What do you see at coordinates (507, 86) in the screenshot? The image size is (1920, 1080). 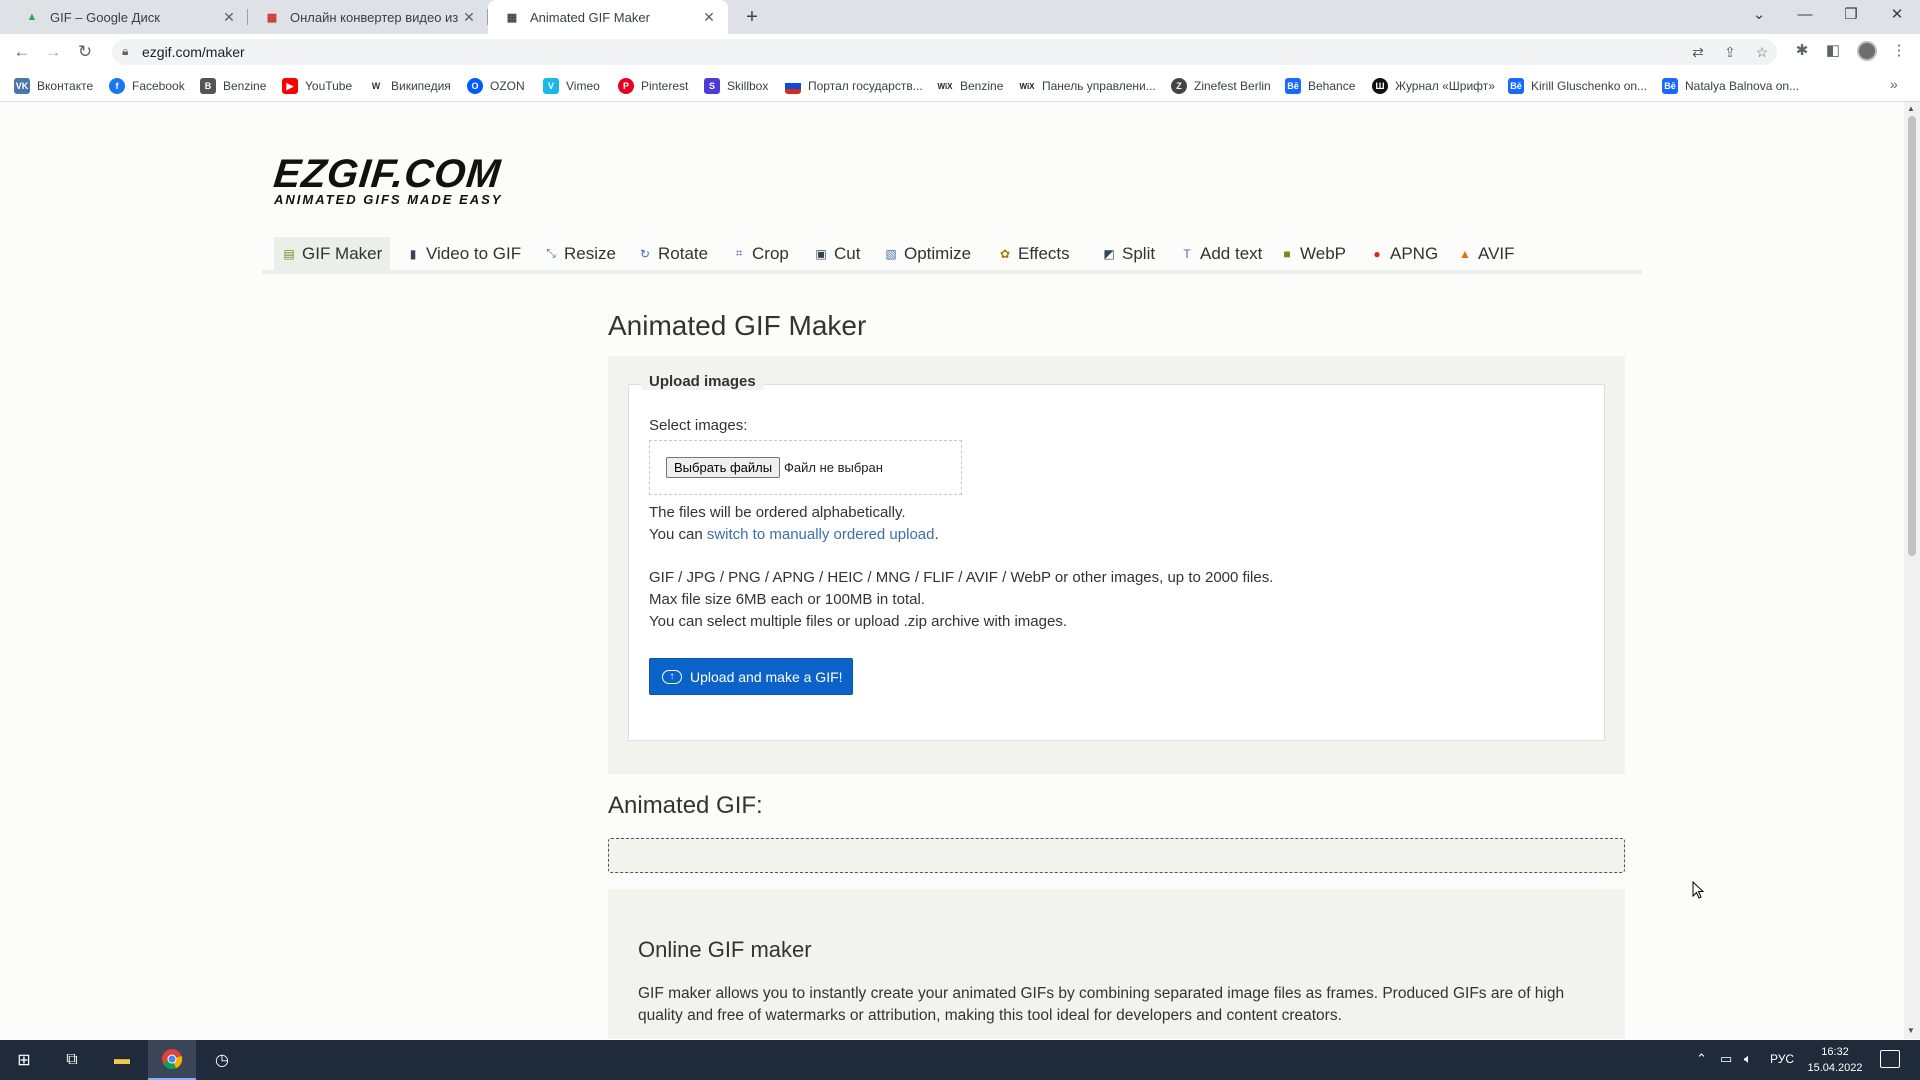 I see `bookmark-label: OZON` at bounding box center [507, 86].